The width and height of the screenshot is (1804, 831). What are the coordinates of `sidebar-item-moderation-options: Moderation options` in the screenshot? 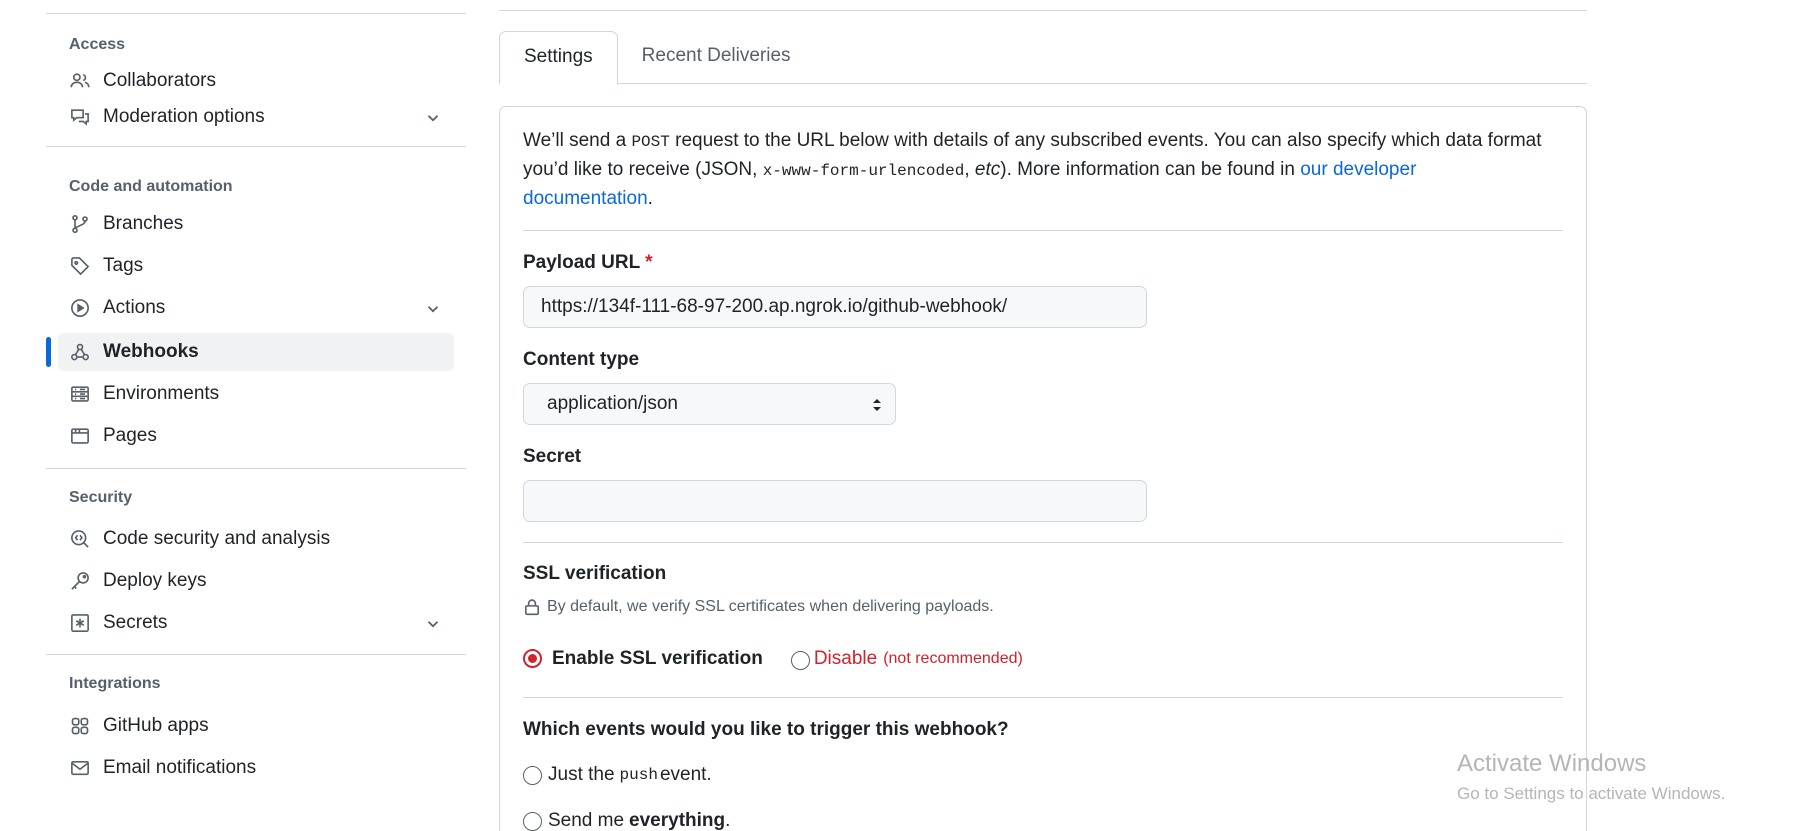 It's located at (256, 117).